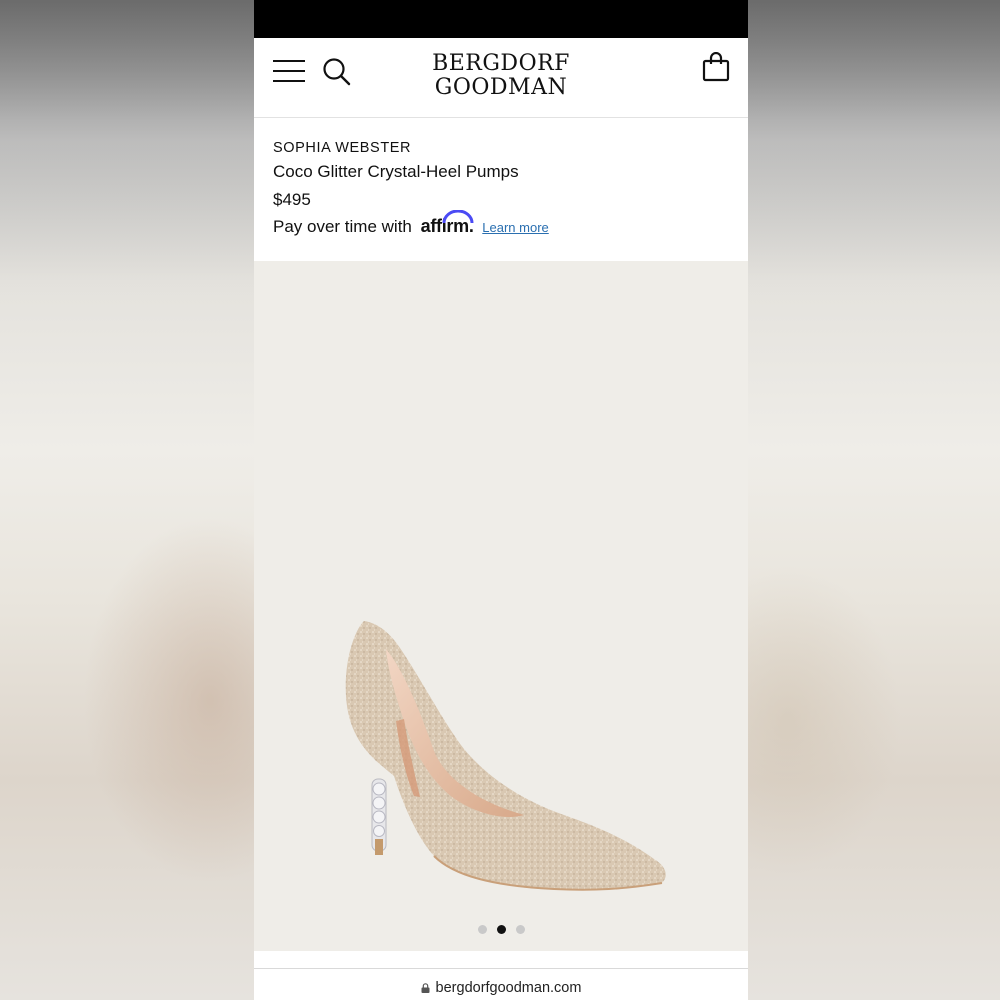 The width and height of the screenshot is (1000, 1000). What do you see at coordinates (508, 988) in the screenshot?
I see `url-text: bergdorfgoodman.com` at bounding box center [508, 988].